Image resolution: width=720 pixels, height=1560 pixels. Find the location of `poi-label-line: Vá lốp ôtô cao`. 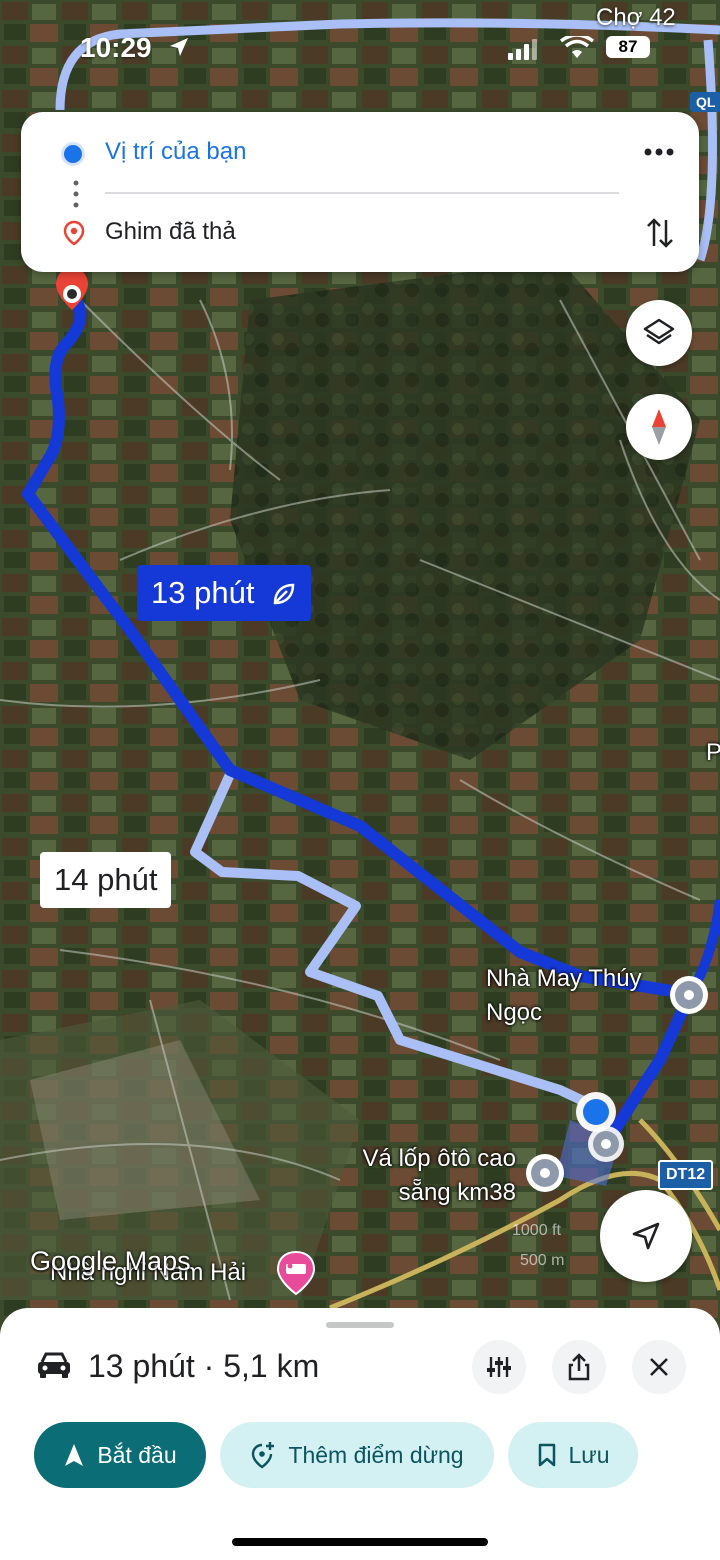

poi-label-line: Vá lốp ôtô cao is located at coordinates (439, 1158).